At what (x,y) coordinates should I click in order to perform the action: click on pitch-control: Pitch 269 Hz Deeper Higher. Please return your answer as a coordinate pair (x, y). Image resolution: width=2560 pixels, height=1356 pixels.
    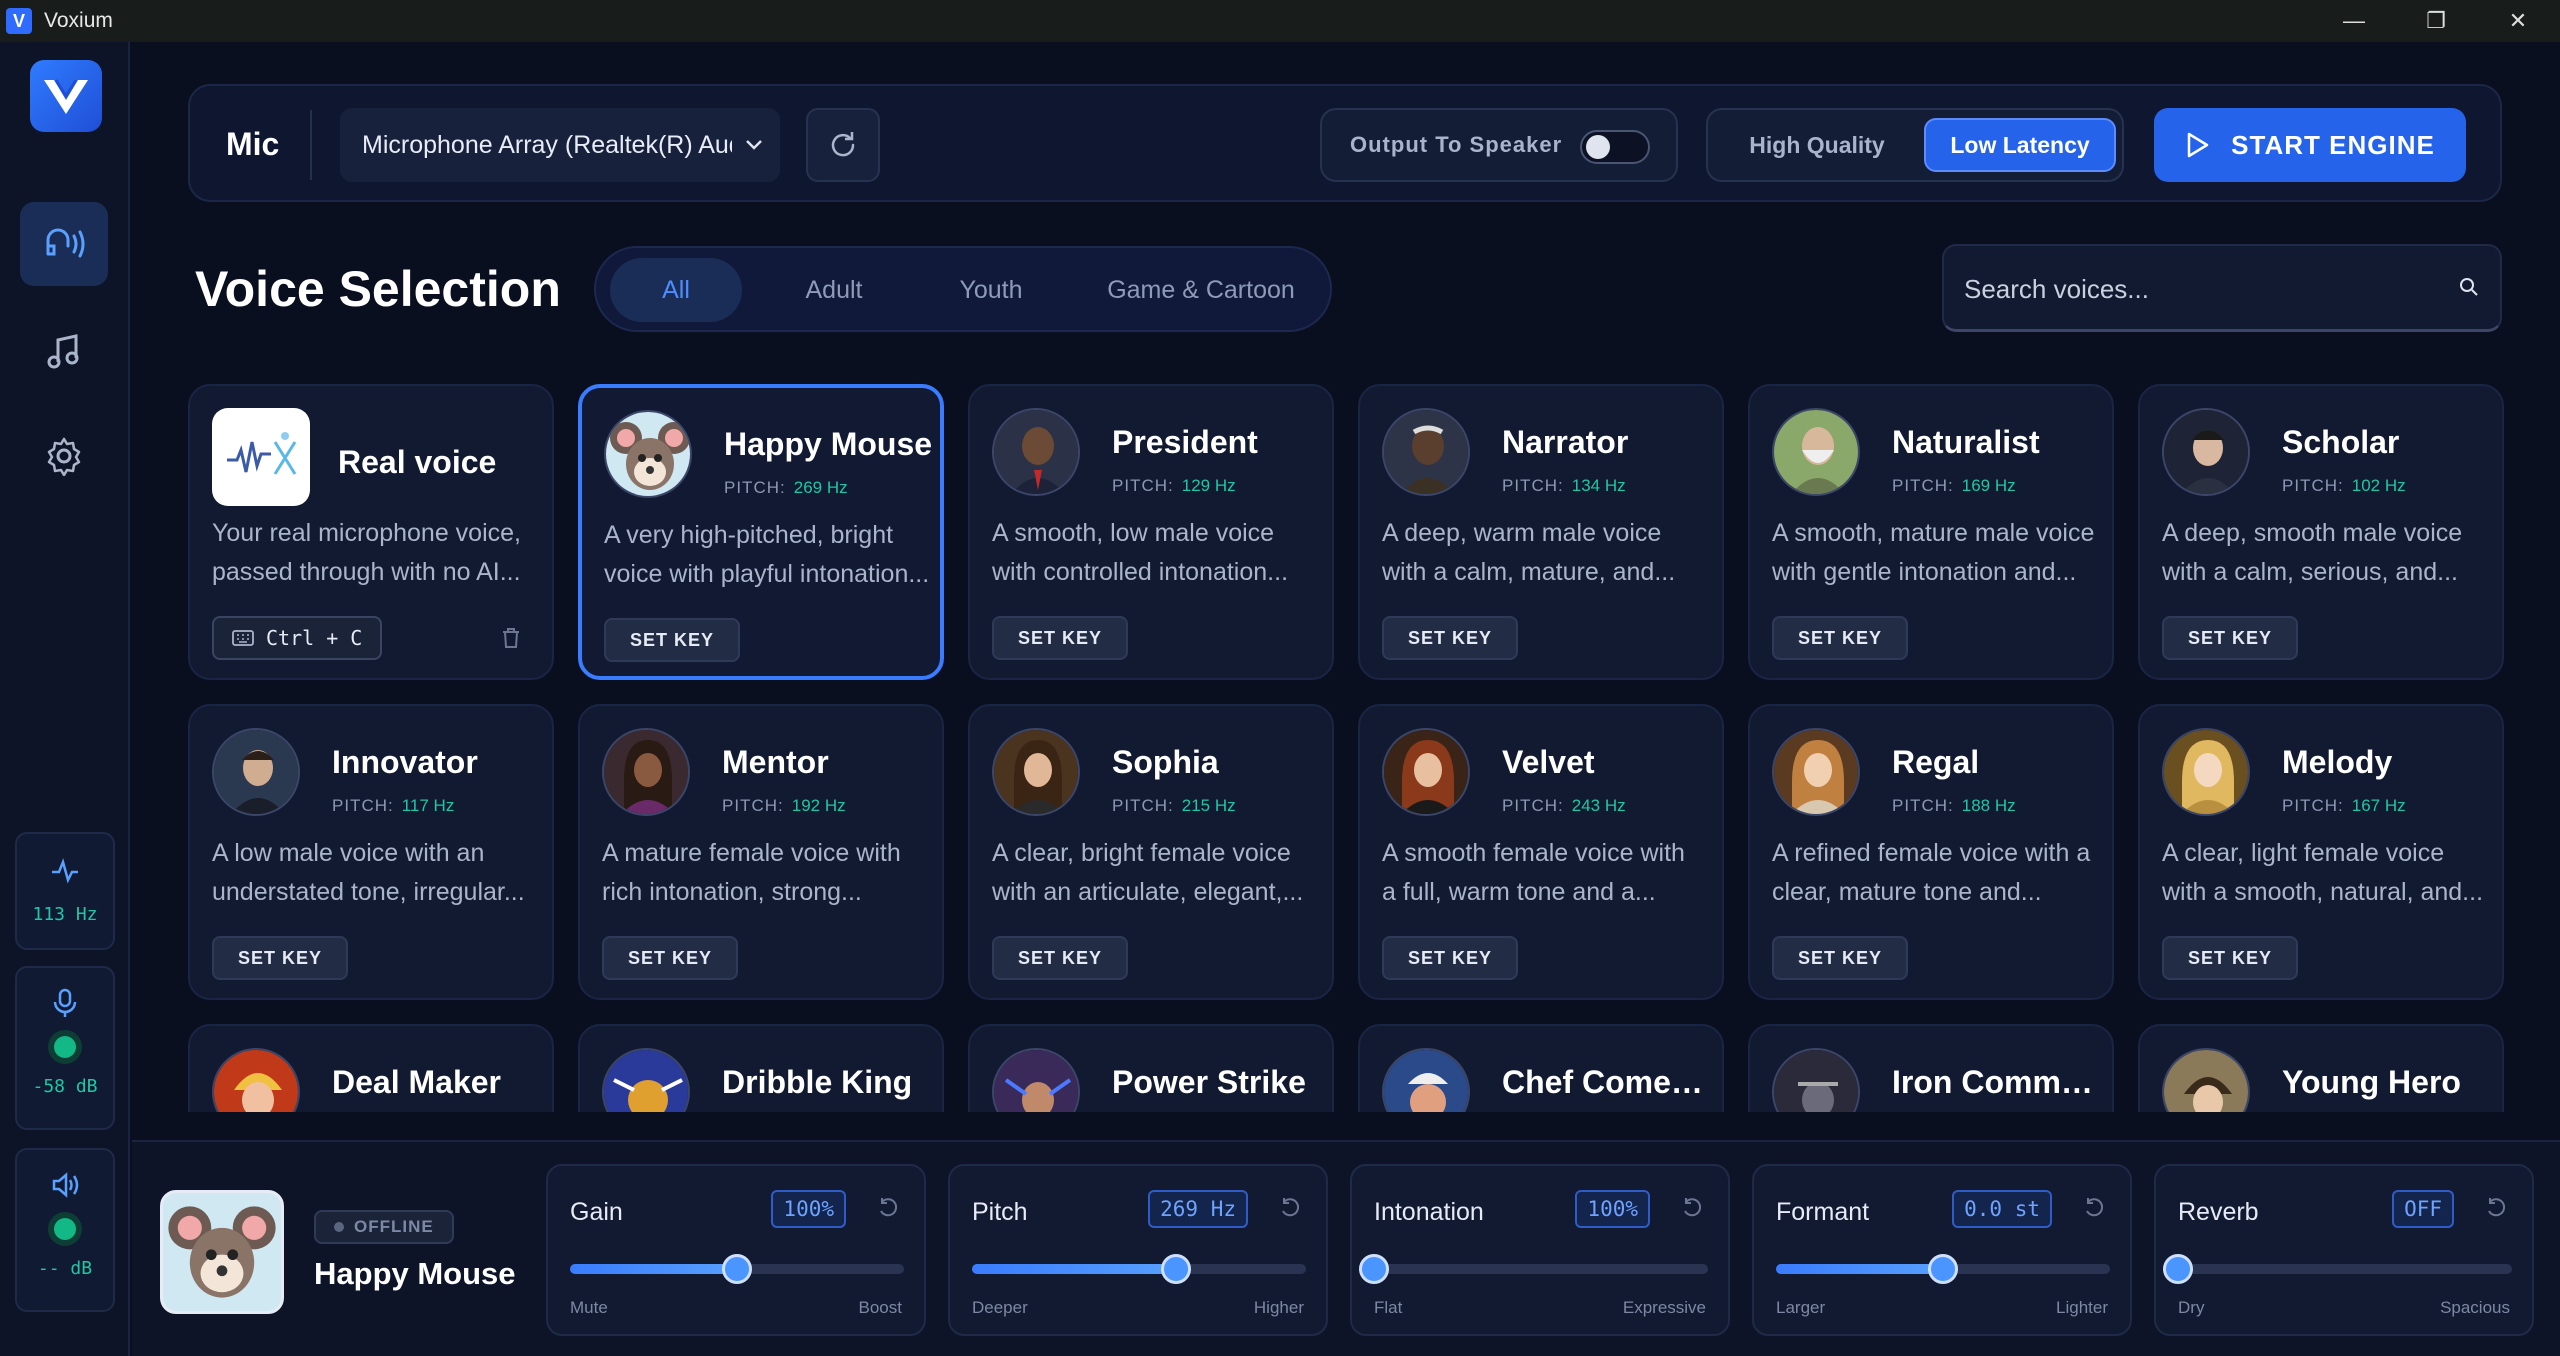
    Looking at the image, I should click on (1138, 1250).